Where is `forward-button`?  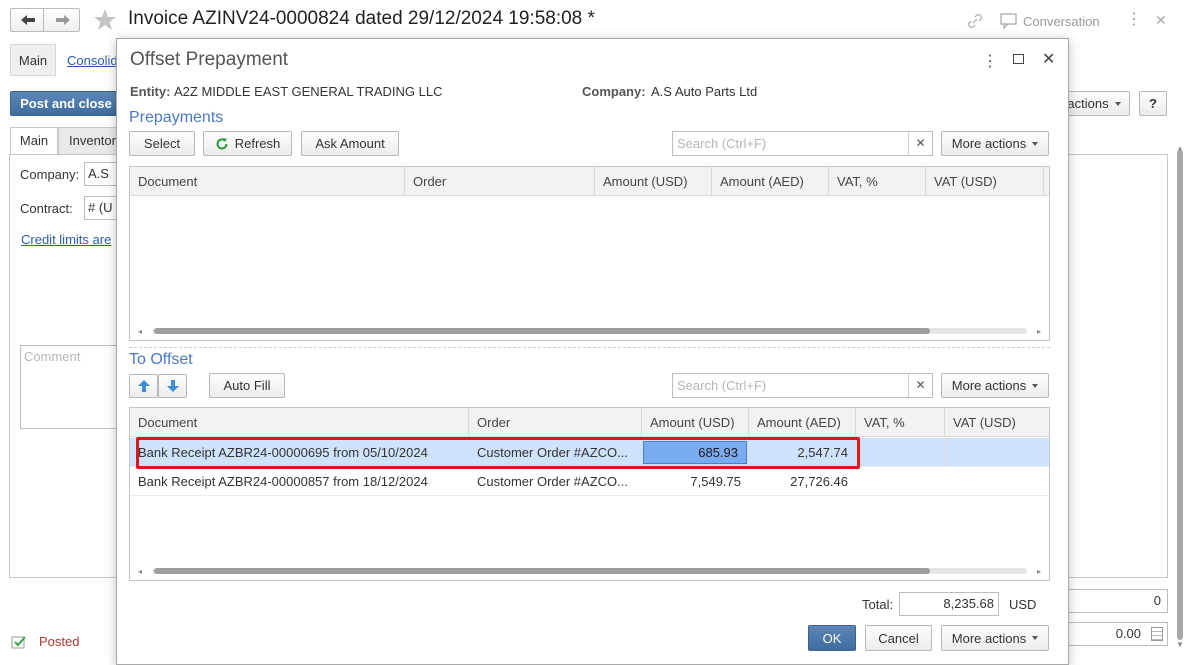
forward-button is located at coordinates (62, 20).